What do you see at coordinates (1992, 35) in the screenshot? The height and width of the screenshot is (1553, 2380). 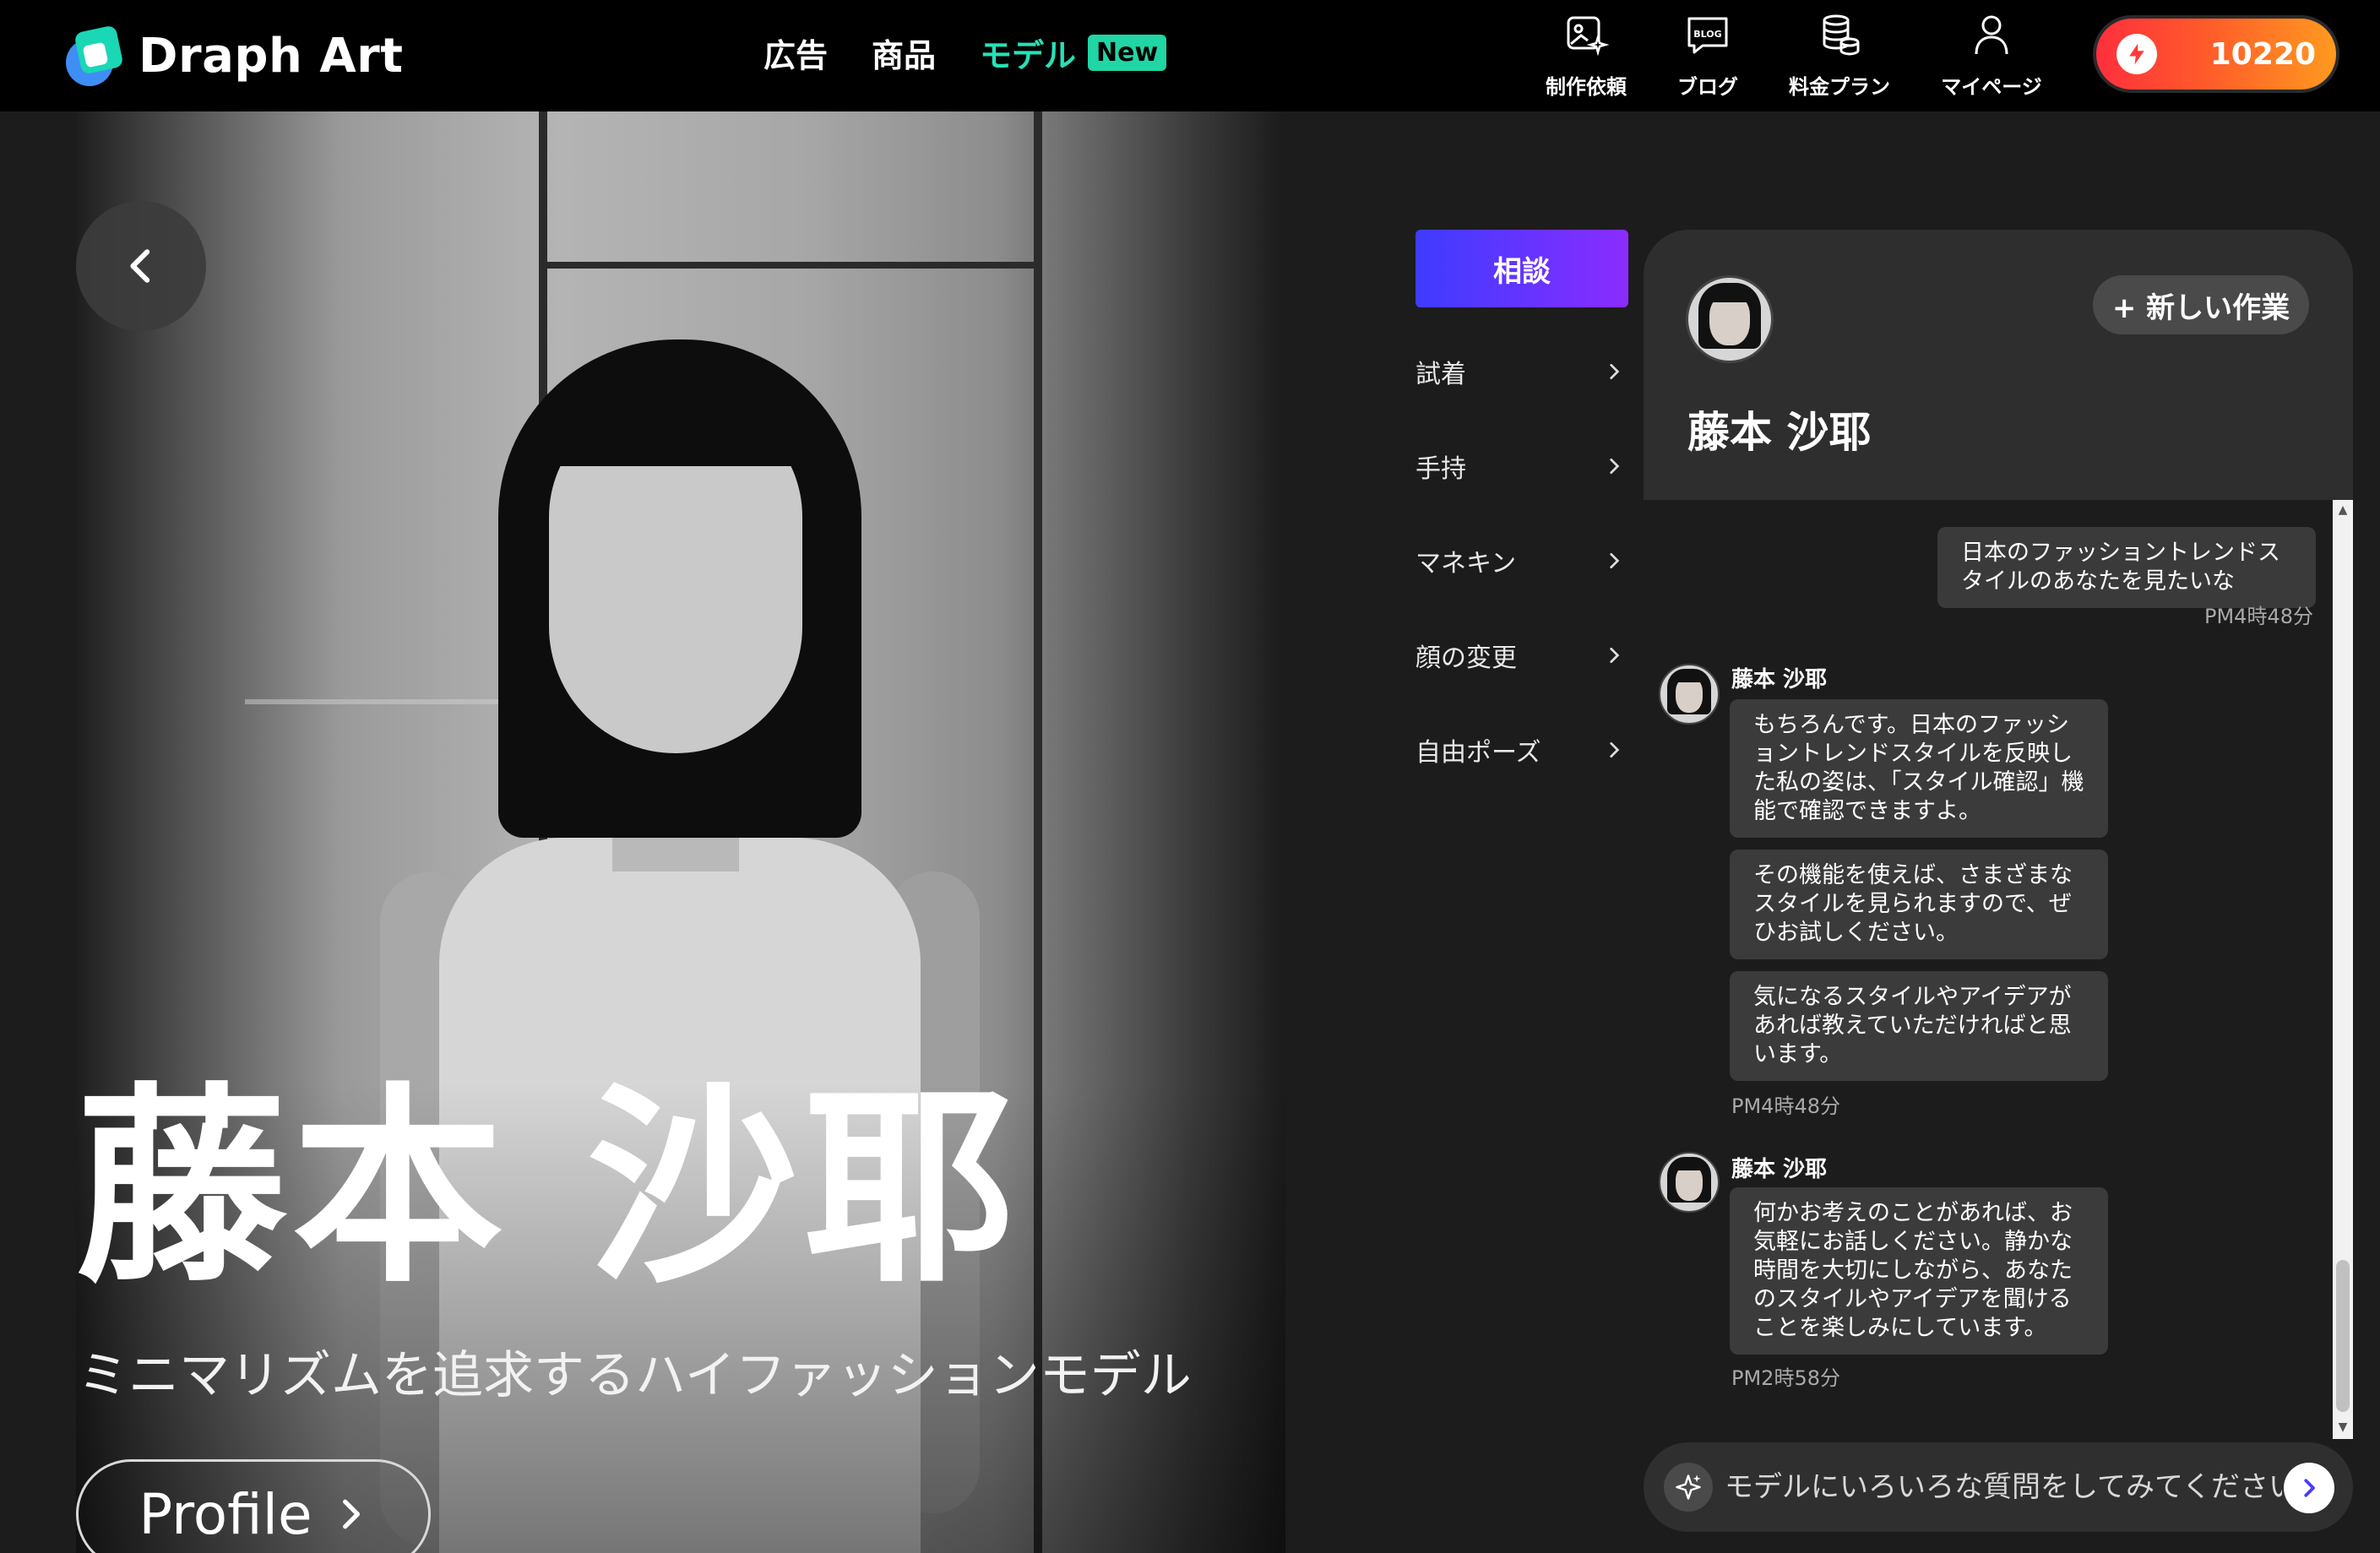 I see `user-icon` at bounding box center [1992, 35].